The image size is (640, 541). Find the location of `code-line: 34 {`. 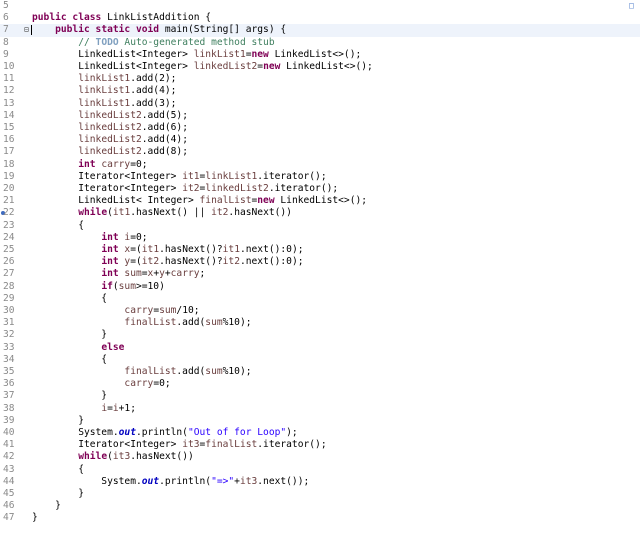

code-line: 34 { is located at coordinates (320, 360).